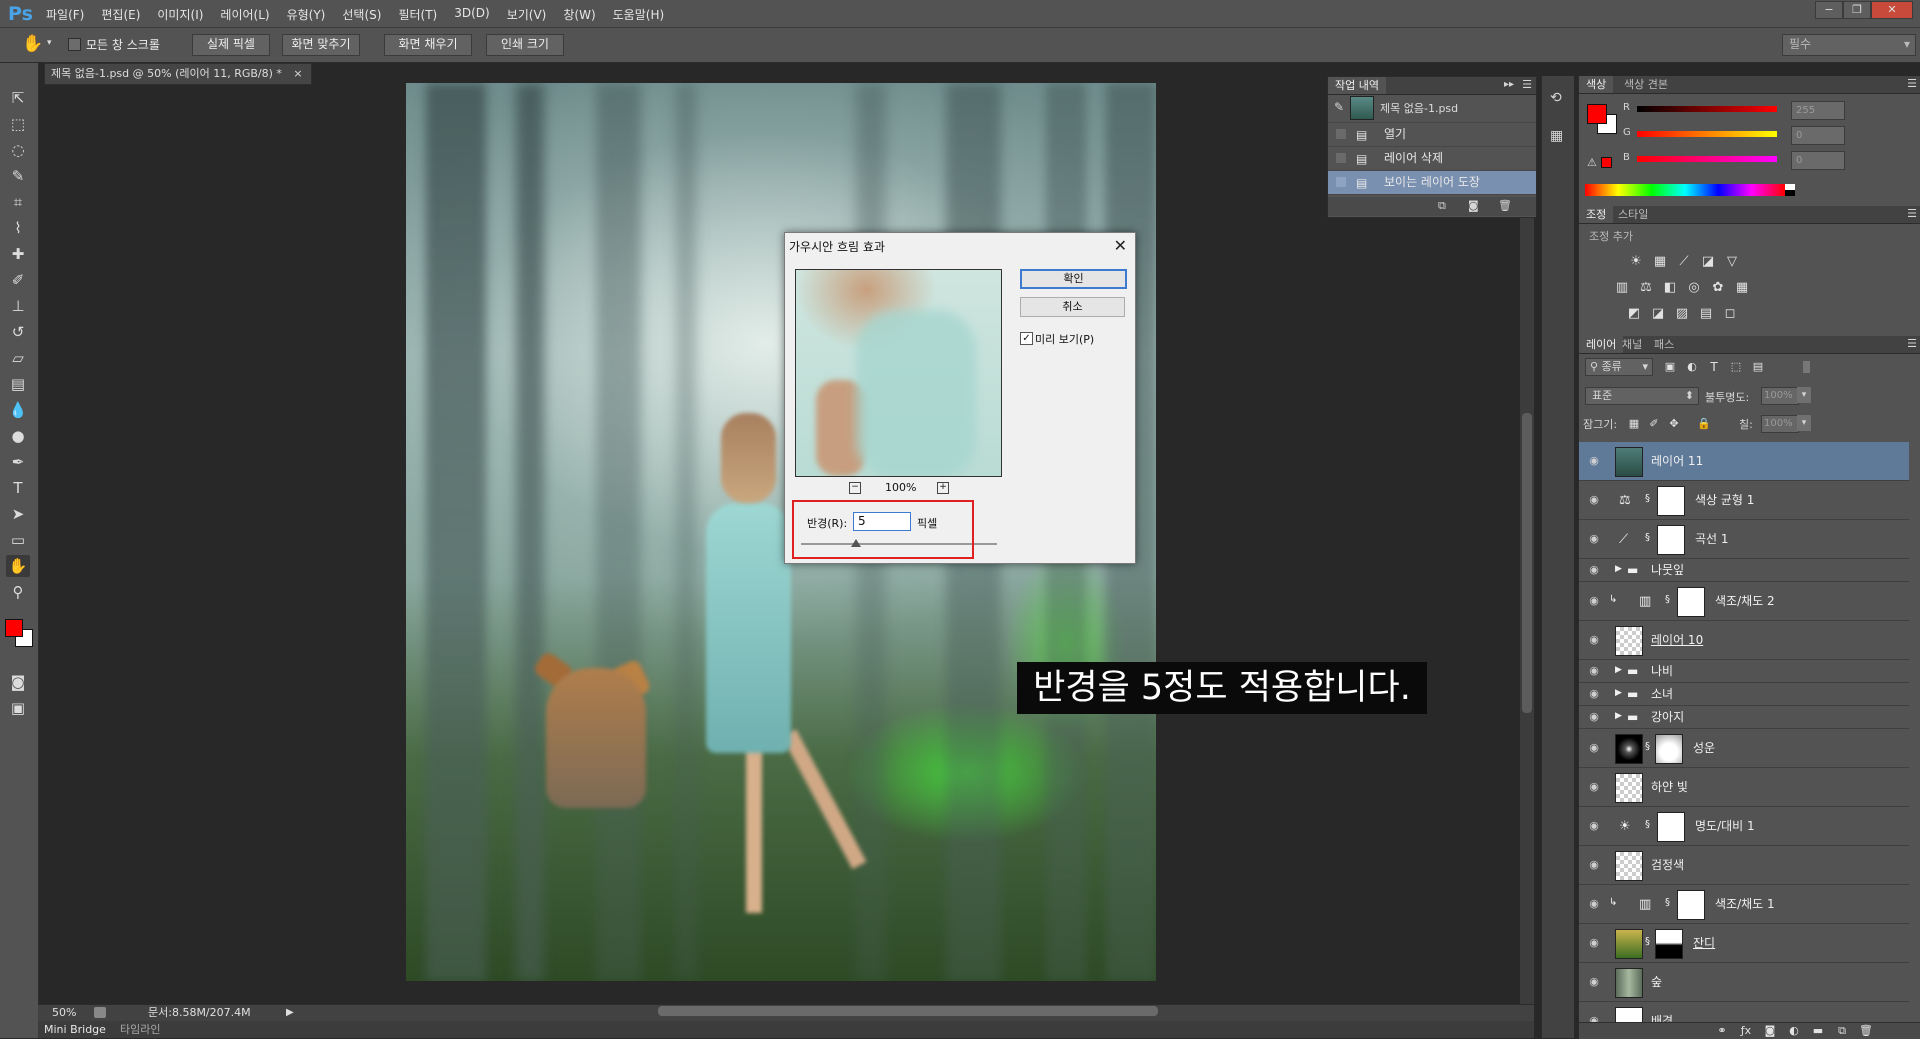 The height and width of the screenshot is (1039, 1920). Describe the element at coordinates (1432, 135) in the screenshot. I see `history-item: ▤ 열기` at that location.